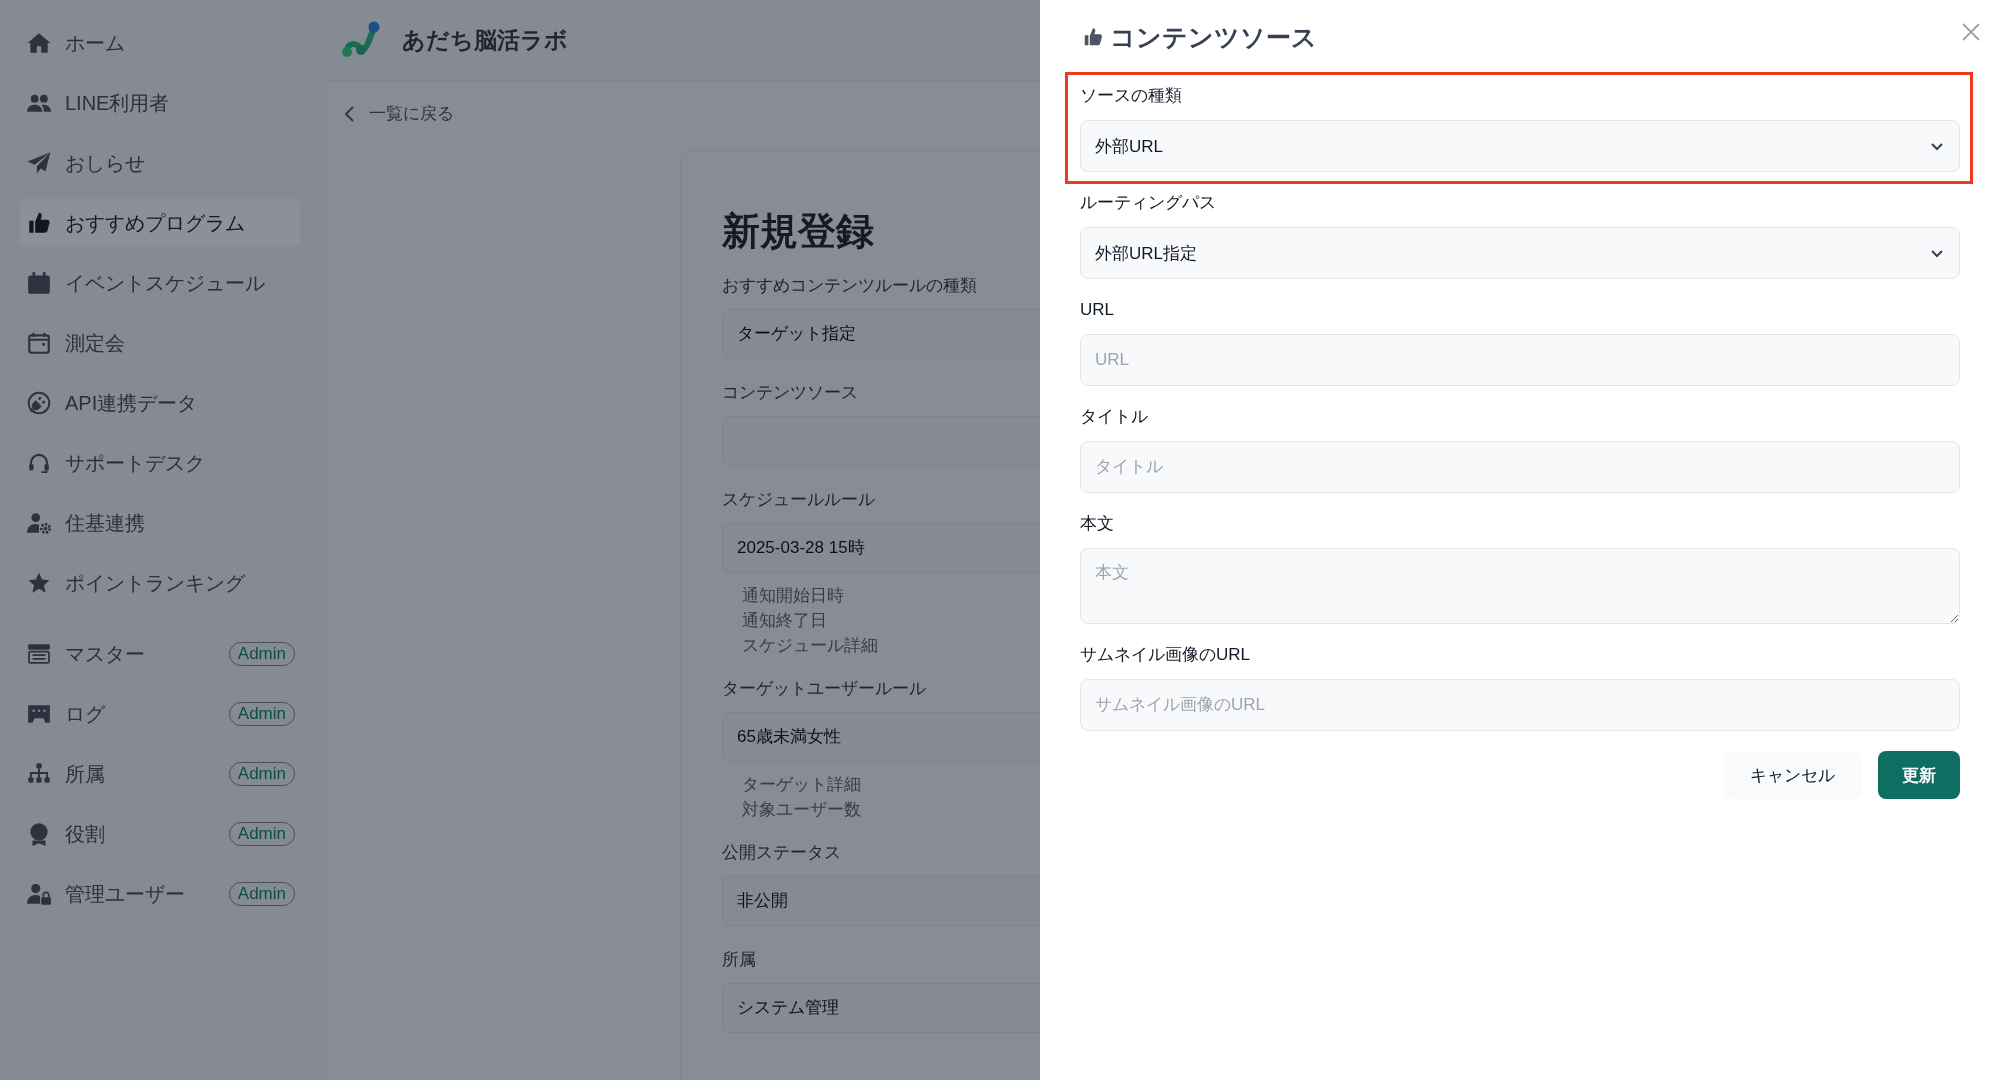 The image size is (2000, 1080). I want to click on sidebar-item: ログ Admin, so click(160, 714).